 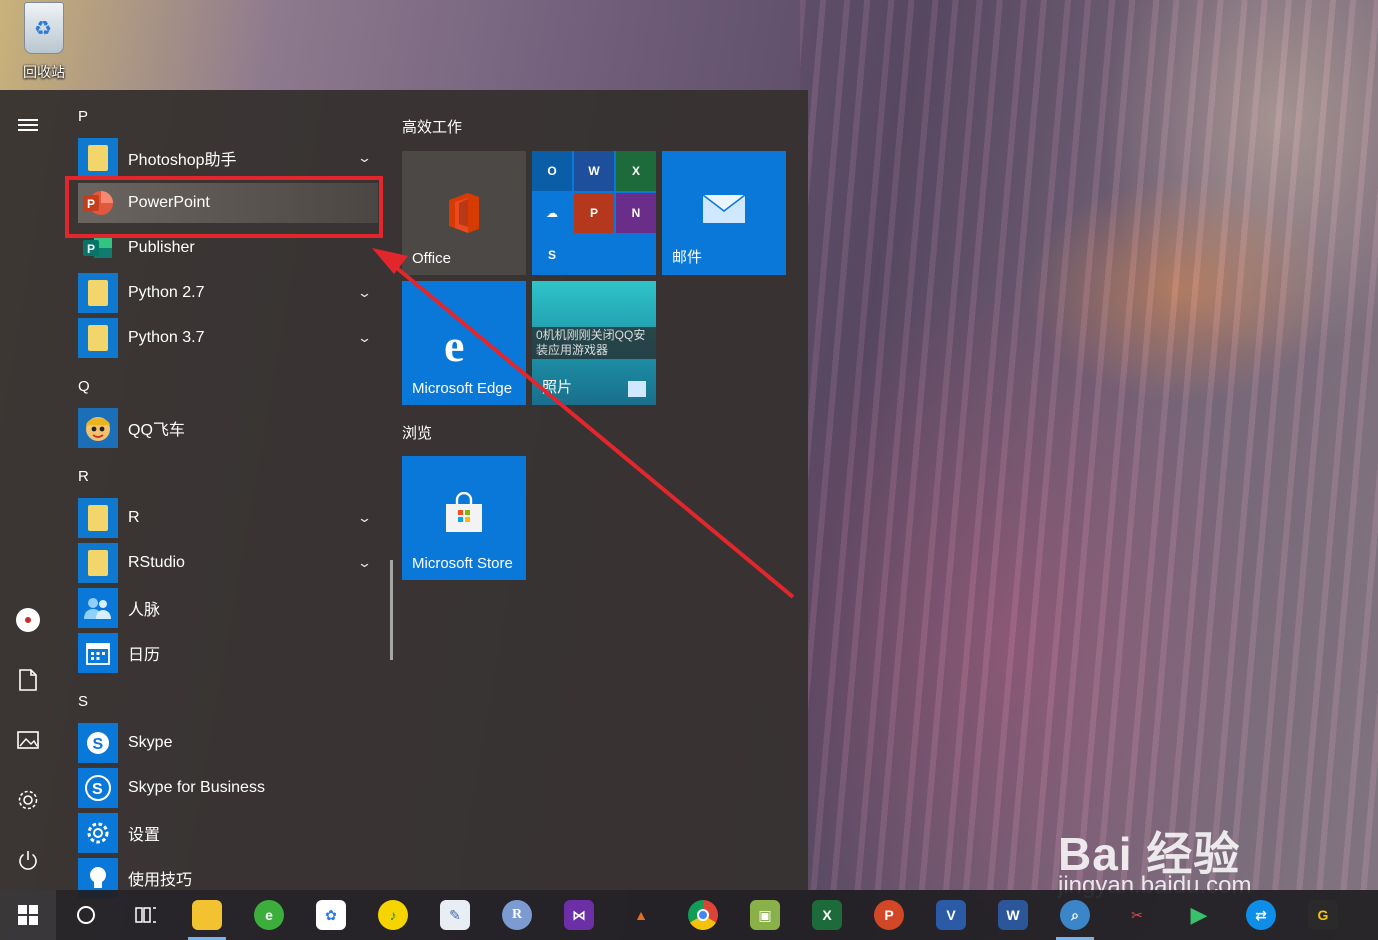 What do you see at coordinates (150, 742) in the screenshot?
I see `app-name: Skype` at bounding box center [150, 742].